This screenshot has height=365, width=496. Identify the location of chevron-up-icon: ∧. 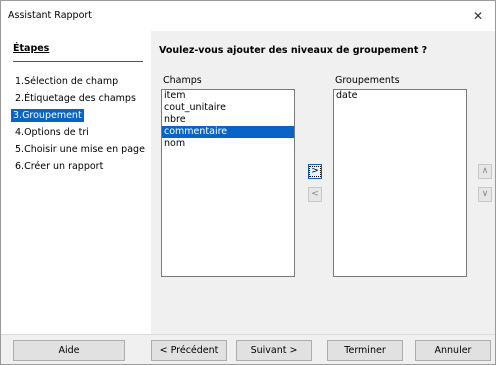
(485, 171).